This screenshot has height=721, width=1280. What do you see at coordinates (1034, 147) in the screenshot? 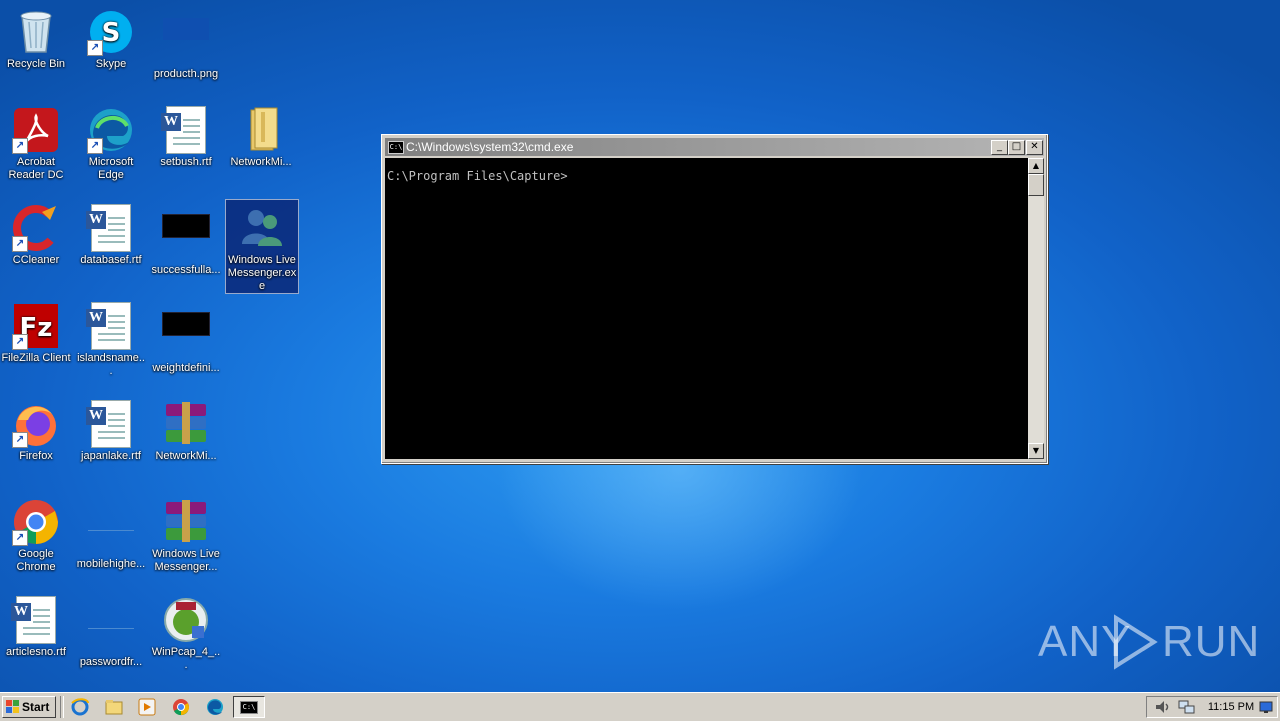
I see `close-button: ✕` at bounding box center [1034, 147].